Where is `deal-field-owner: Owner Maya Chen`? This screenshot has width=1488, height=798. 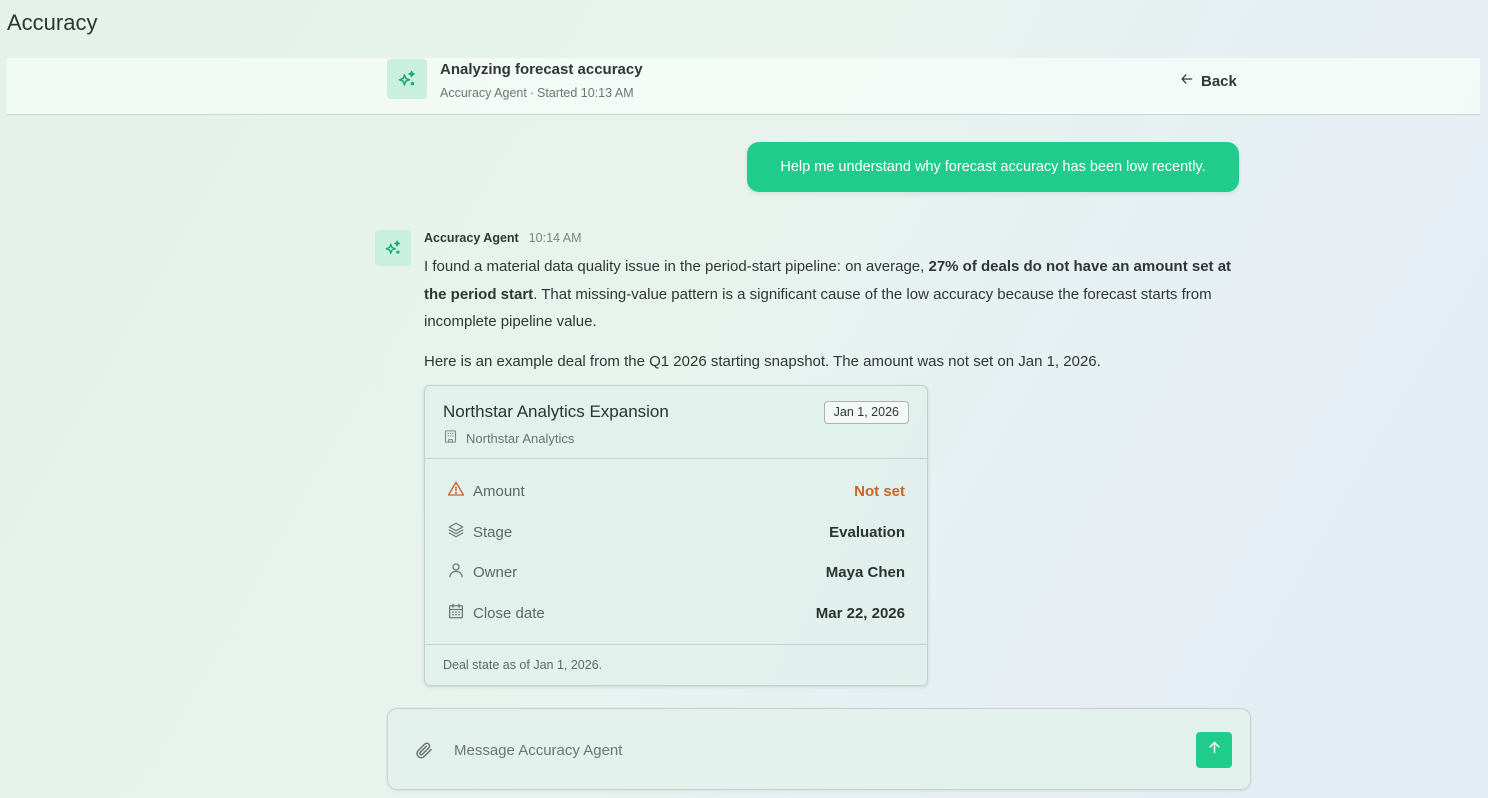 deal-field-owner: Owner Maya Chen is located at coordinates (676, 572).